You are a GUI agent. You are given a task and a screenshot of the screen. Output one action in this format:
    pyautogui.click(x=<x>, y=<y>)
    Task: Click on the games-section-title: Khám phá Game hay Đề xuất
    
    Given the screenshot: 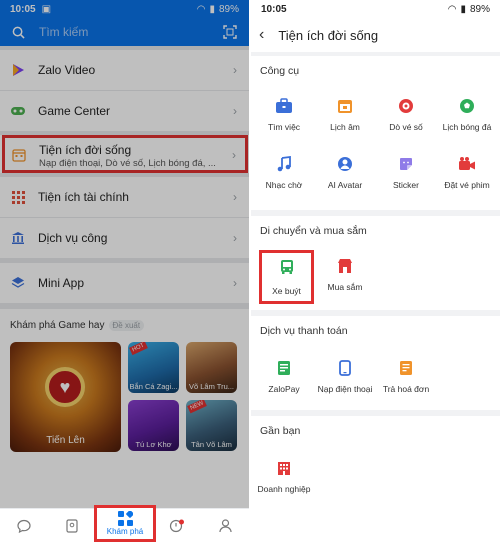 What is the action you would take?
    pyautogui.click(x=77, y=325)
    